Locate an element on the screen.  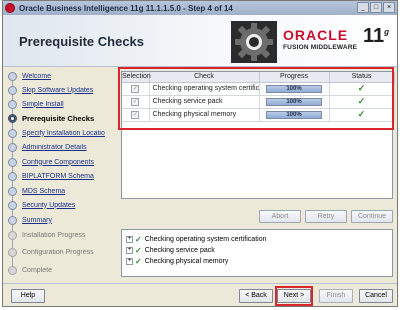
retry-label: Retry is located at coordinates (326, 216).